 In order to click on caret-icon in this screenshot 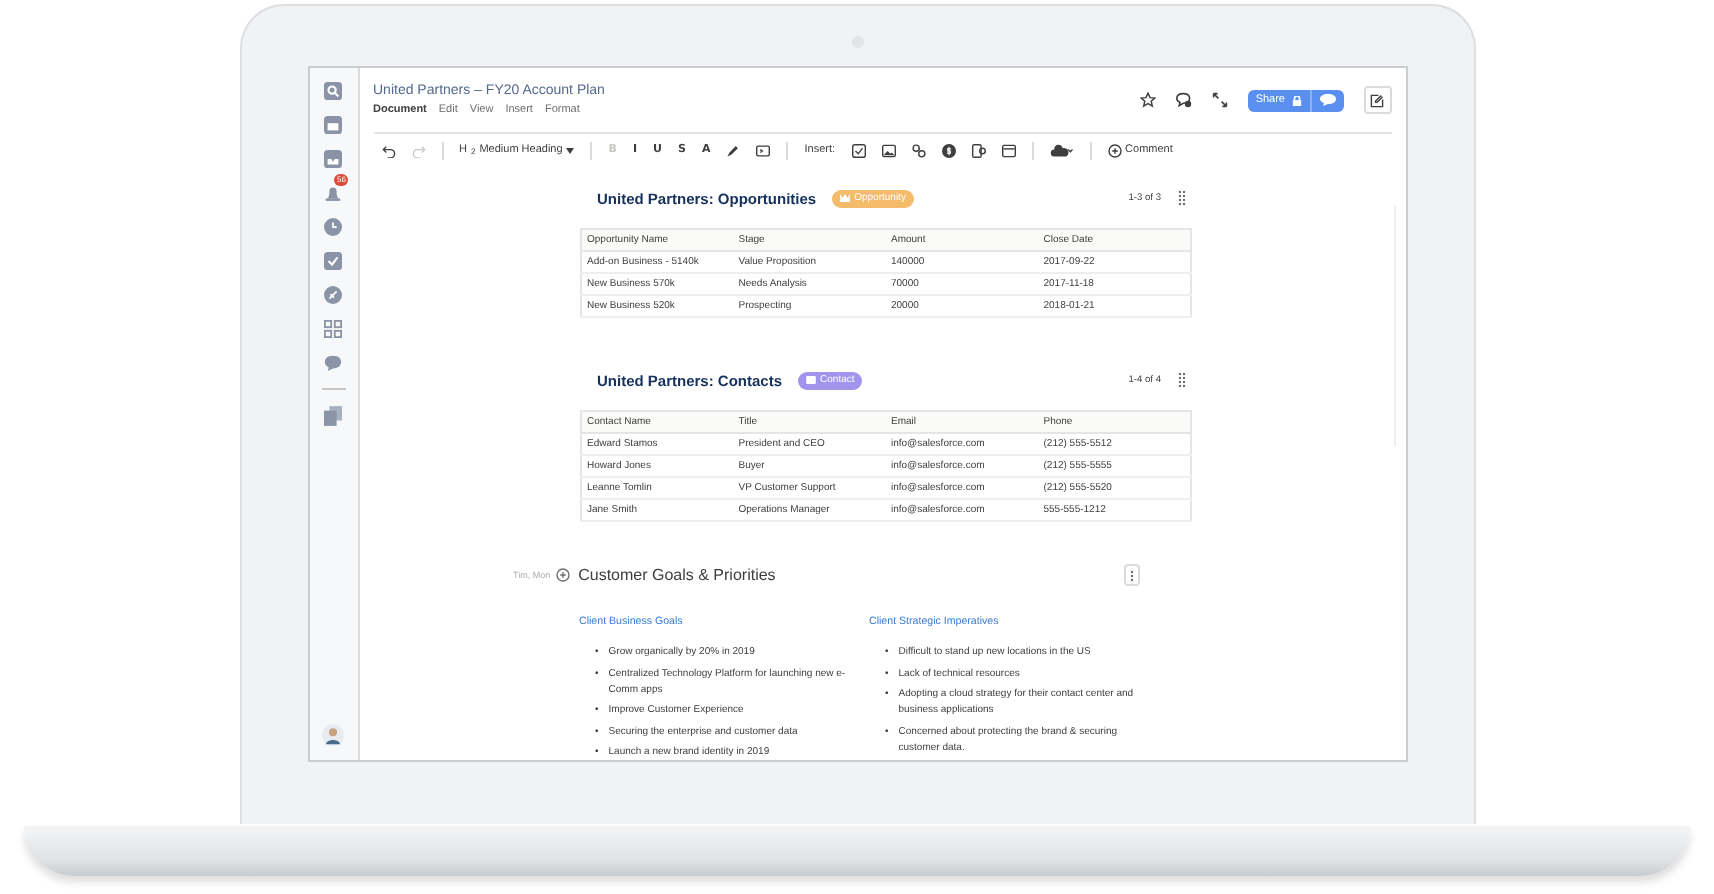, I will do `click(570, 150)`.